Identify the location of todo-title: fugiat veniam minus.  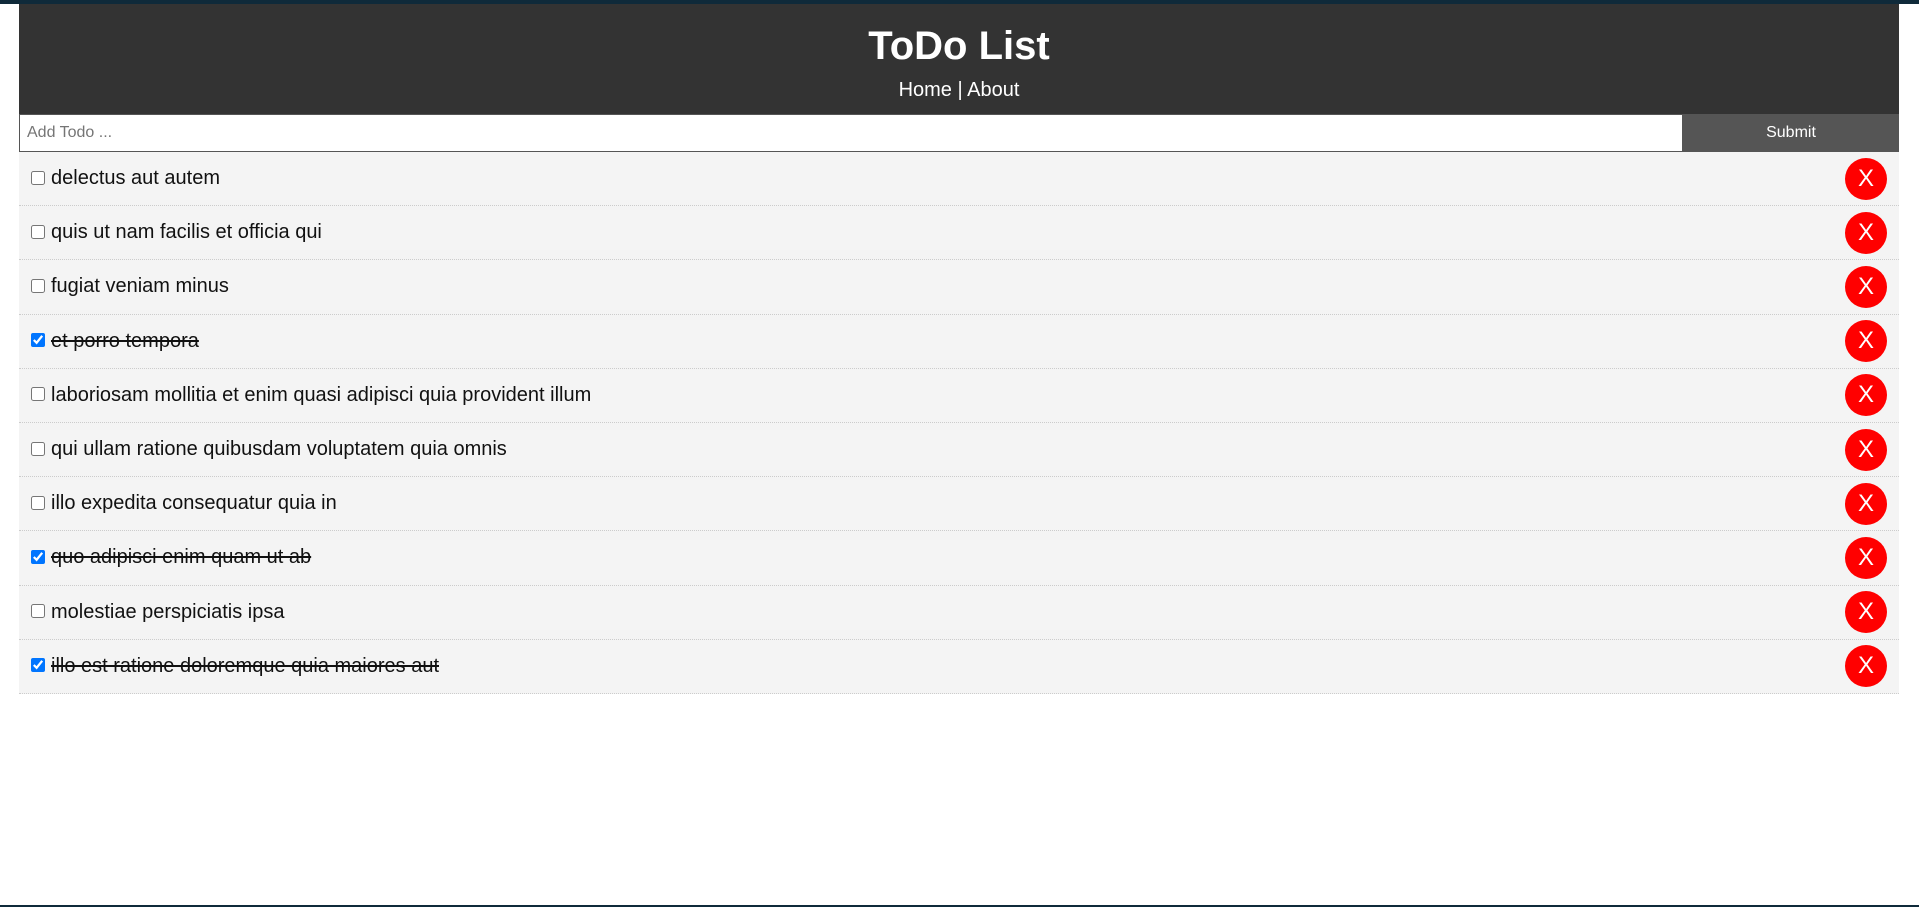
(140, 286).